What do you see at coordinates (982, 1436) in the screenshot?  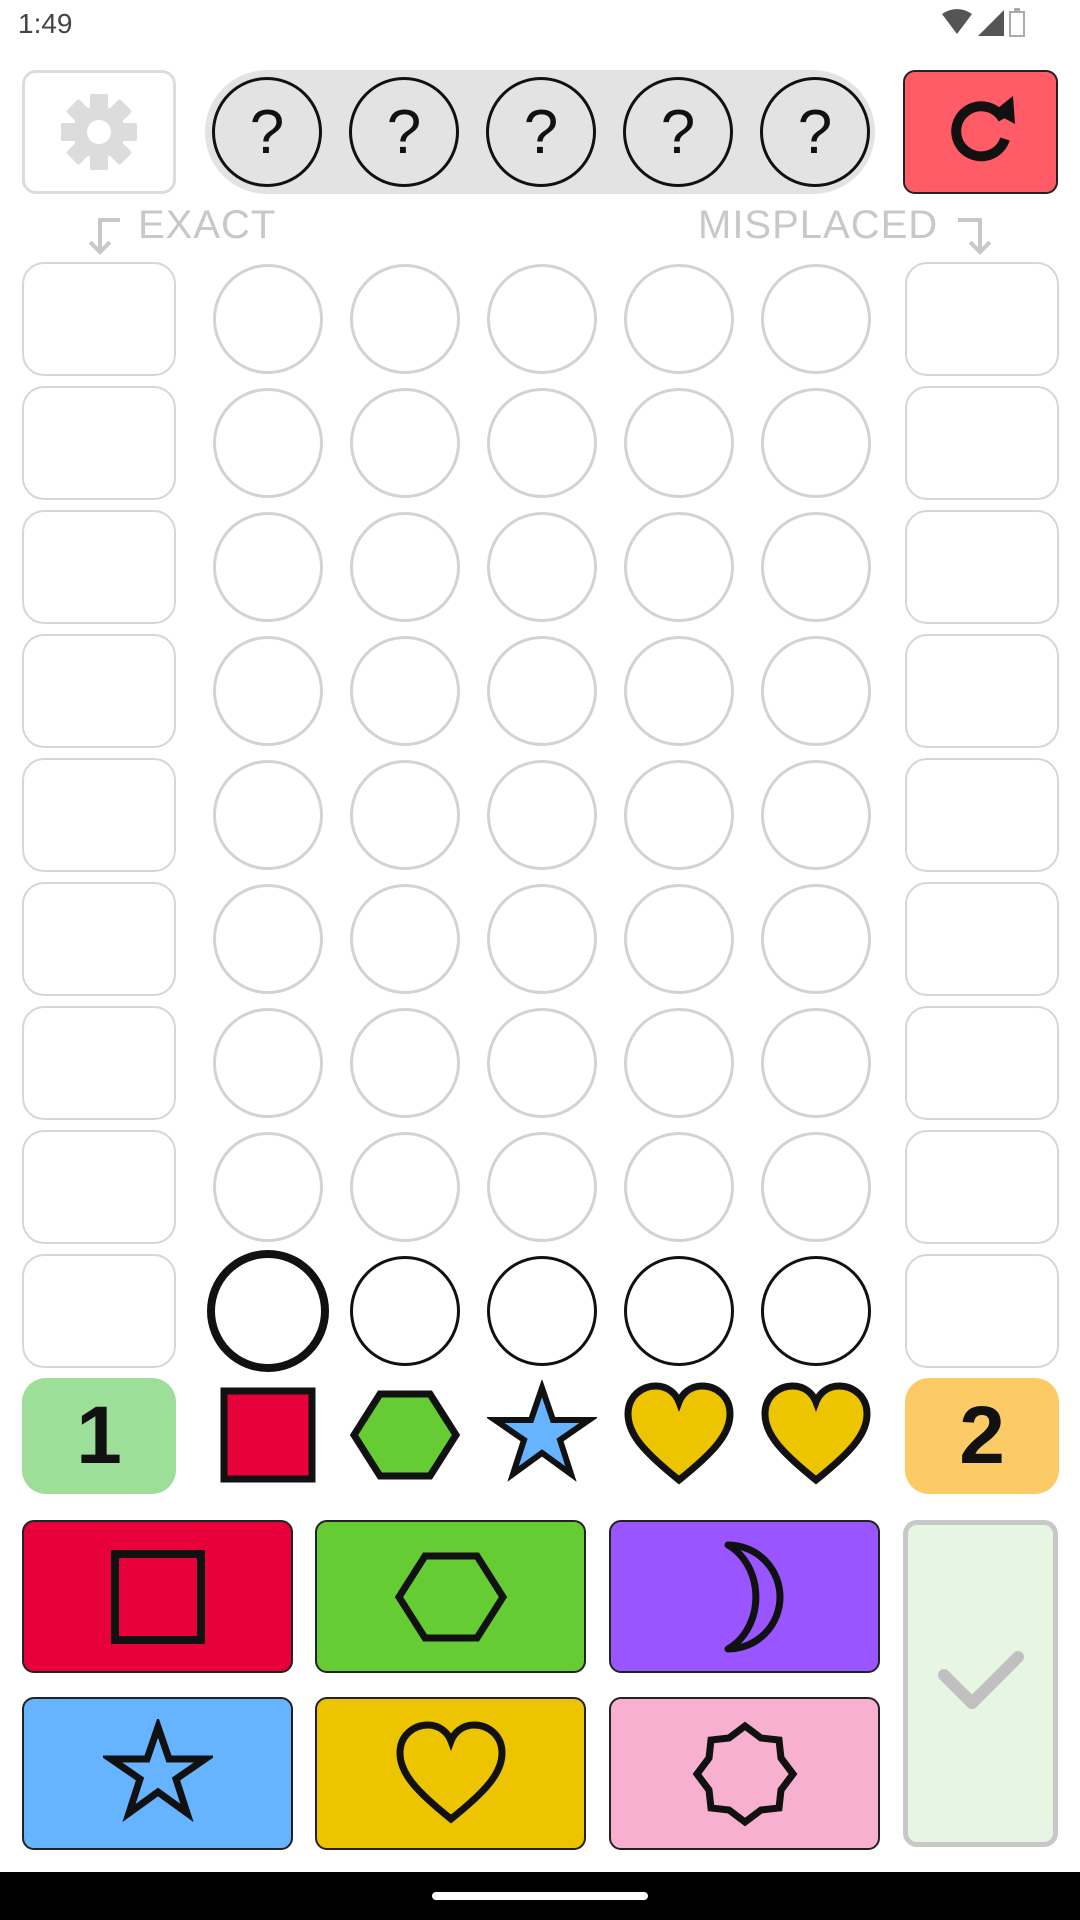 I see `misplaced-count-badge: 2` at bounding box center [982, 1436].